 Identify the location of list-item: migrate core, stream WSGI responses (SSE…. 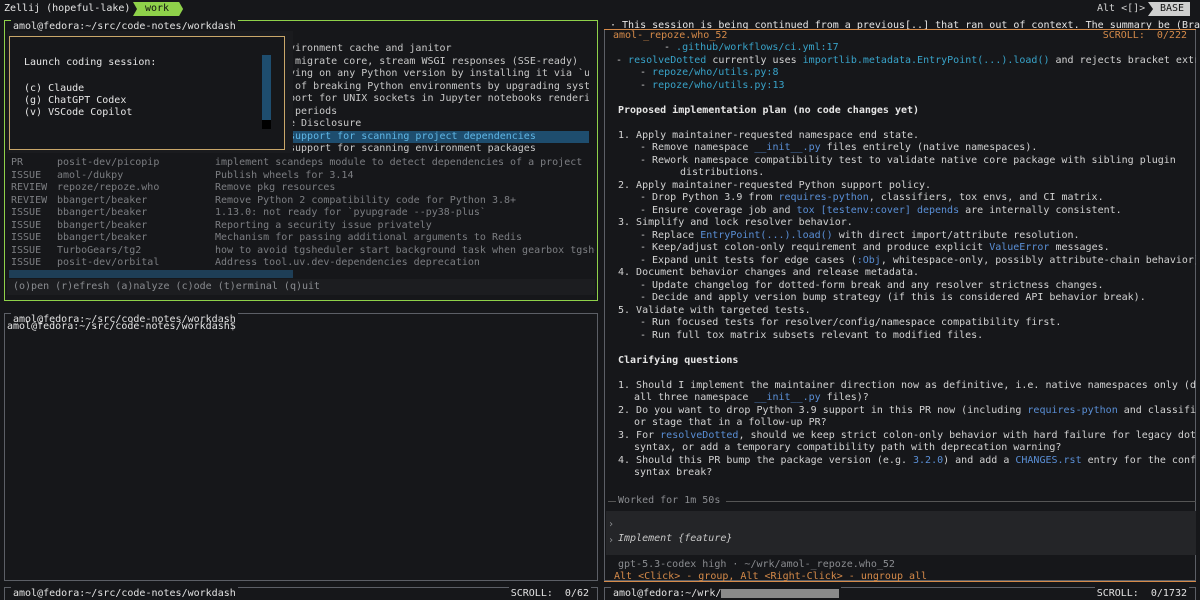
(433, 61).